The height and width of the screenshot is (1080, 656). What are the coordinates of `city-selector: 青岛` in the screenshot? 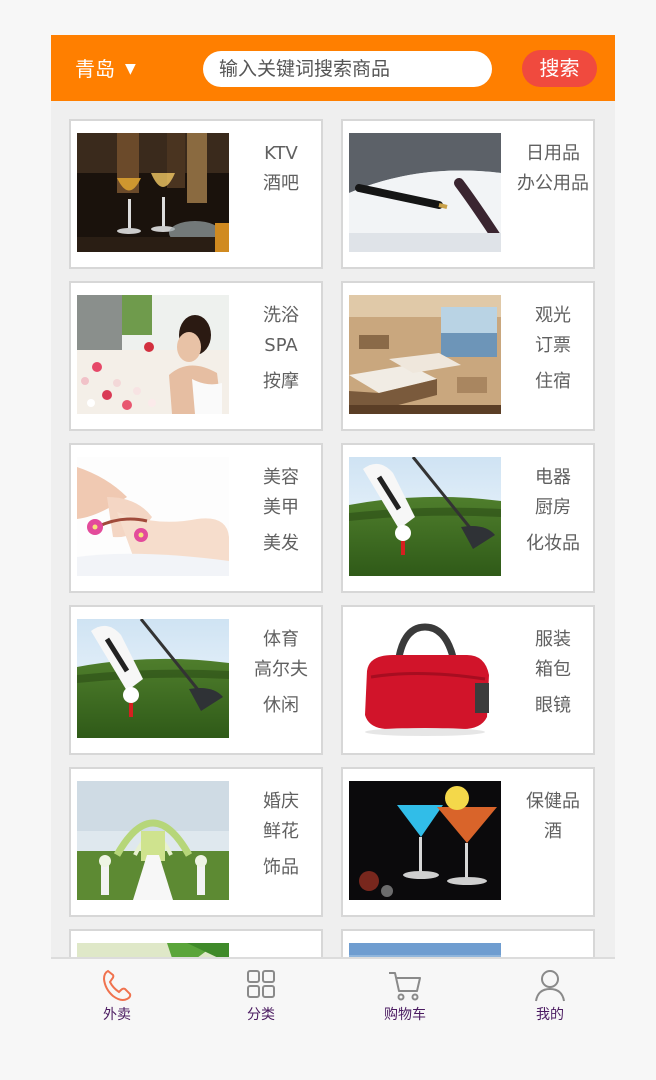 It's located at (95, 69).